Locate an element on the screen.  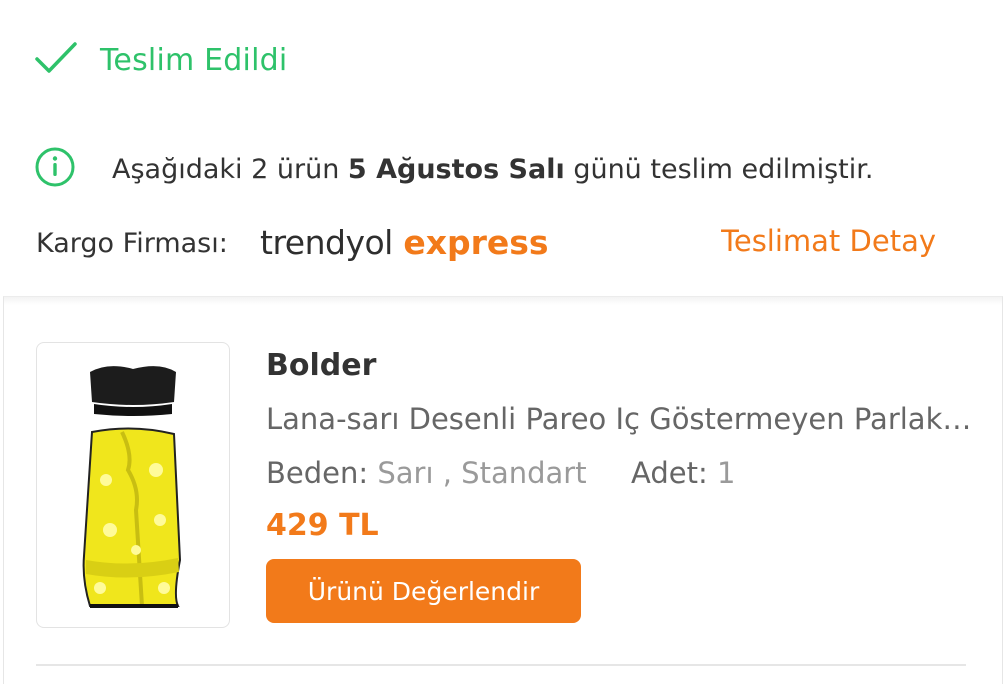
product-price: 429 TL is located at coordinates (322, 525).